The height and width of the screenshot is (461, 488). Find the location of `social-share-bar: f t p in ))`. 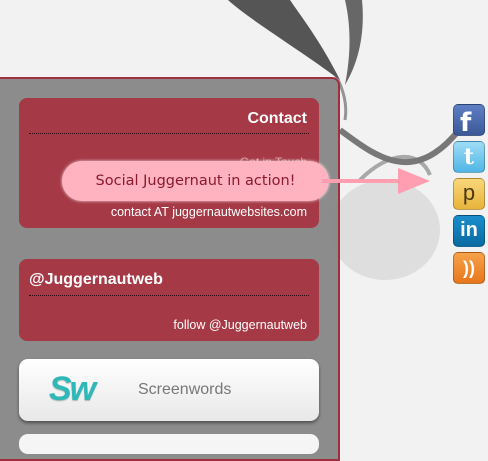

social-share-bar: f t p in )) is located at coordinates (469, 196).